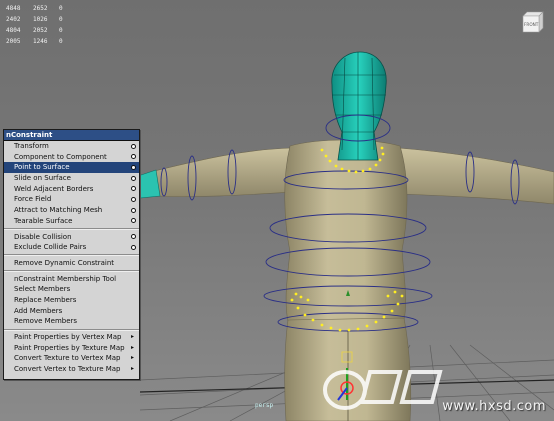  Describe the element at coordinates (46, 321) in the screenshot. I see `menu-item-label: Remove Members` at that location.